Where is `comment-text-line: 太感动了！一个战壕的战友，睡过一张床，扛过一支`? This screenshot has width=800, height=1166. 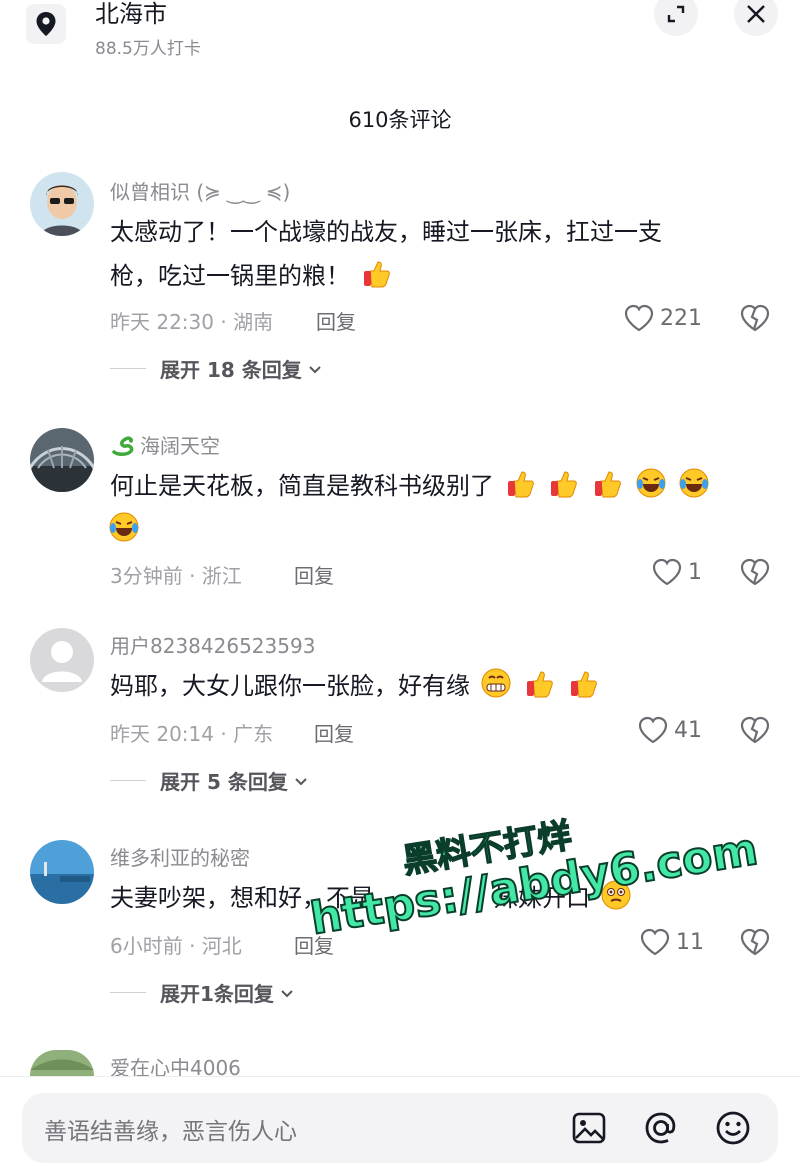
comment-text-line: 太感动了！一个战壕的战友，睡过一张床，扛过一支 is located at coordinates (386, 232).